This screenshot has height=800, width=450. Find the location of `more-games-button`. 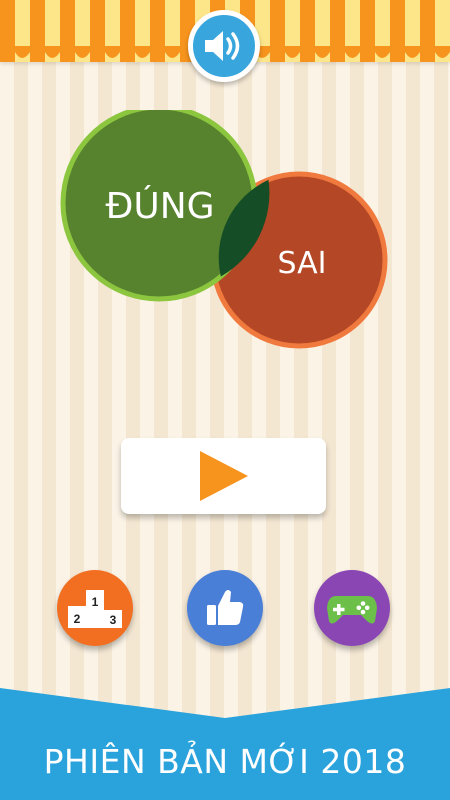

more-games-button is located at coordinates (352, 608).